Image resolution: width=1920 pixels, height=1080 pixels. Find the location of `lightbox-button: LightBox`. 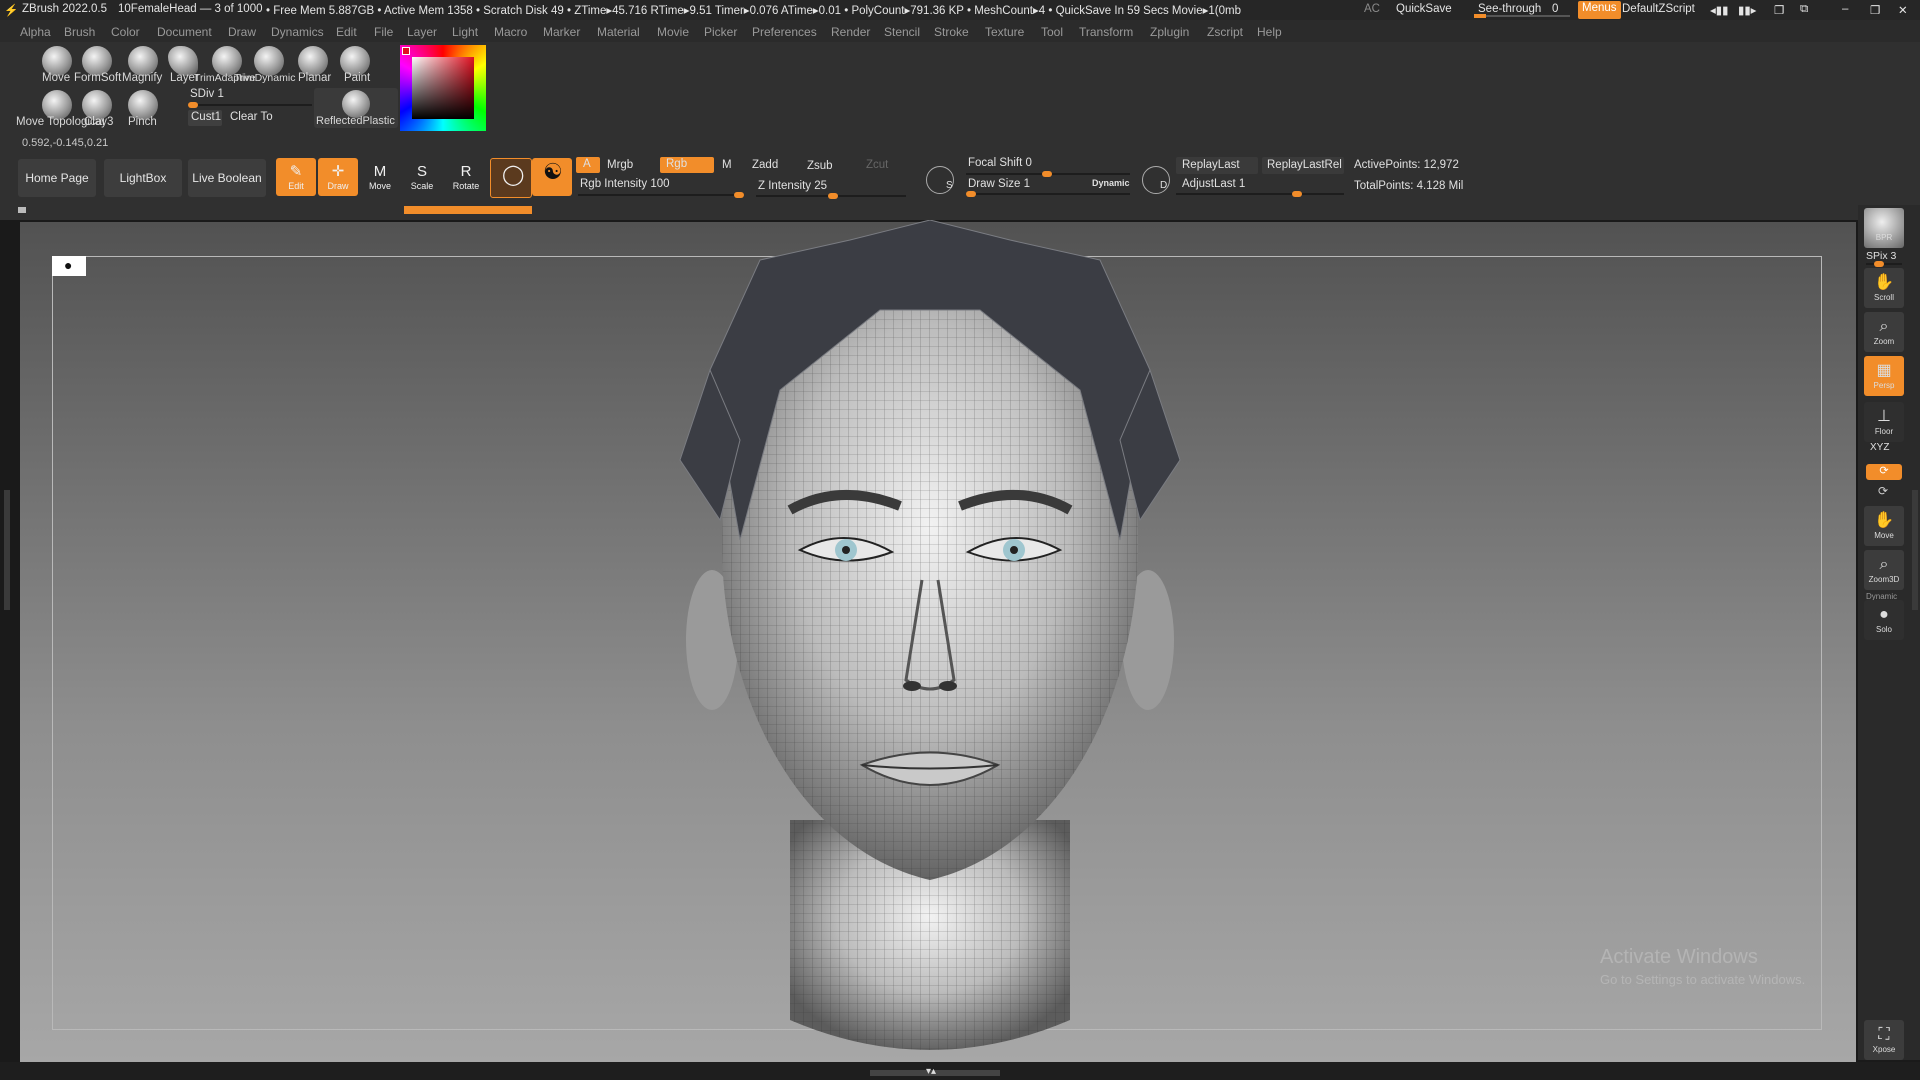

lightbox-button: LightBox is located at coordinates (143, 178).